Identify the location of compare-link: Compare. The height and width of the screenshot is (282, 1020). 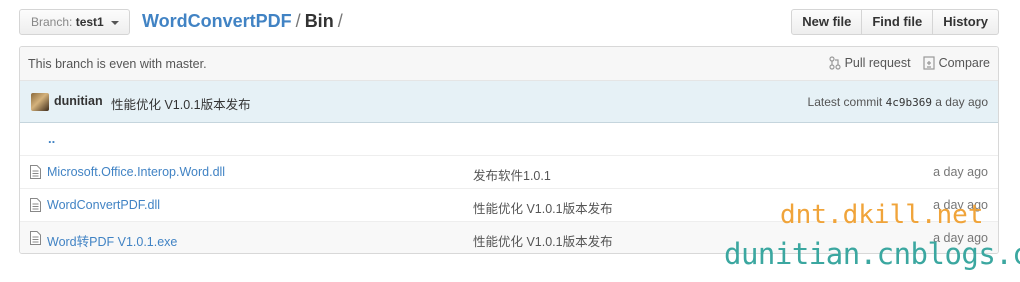
(956, 63).